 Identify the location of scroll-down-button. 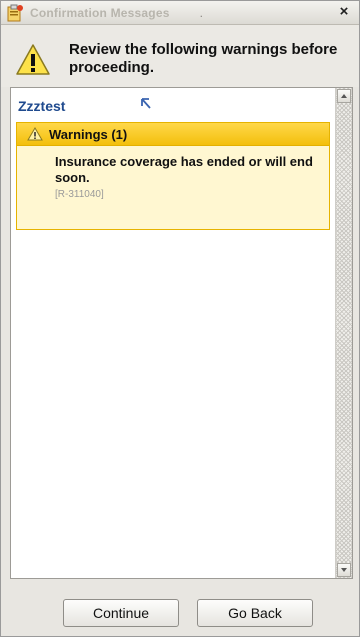
(344, 570).